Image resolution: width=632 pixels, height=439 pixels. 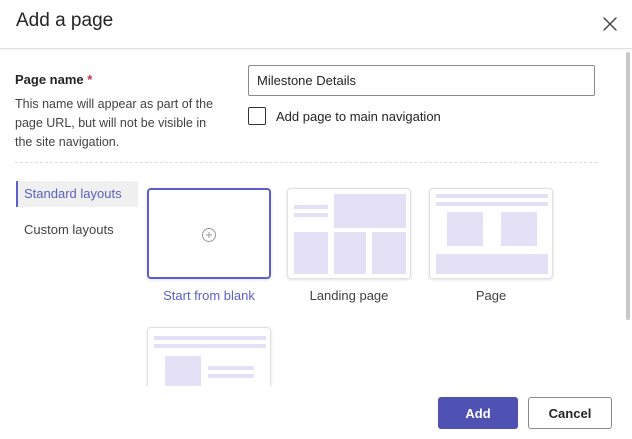 I want to click on template-label-landing-page: Landing page, so click(x=349, y=295).